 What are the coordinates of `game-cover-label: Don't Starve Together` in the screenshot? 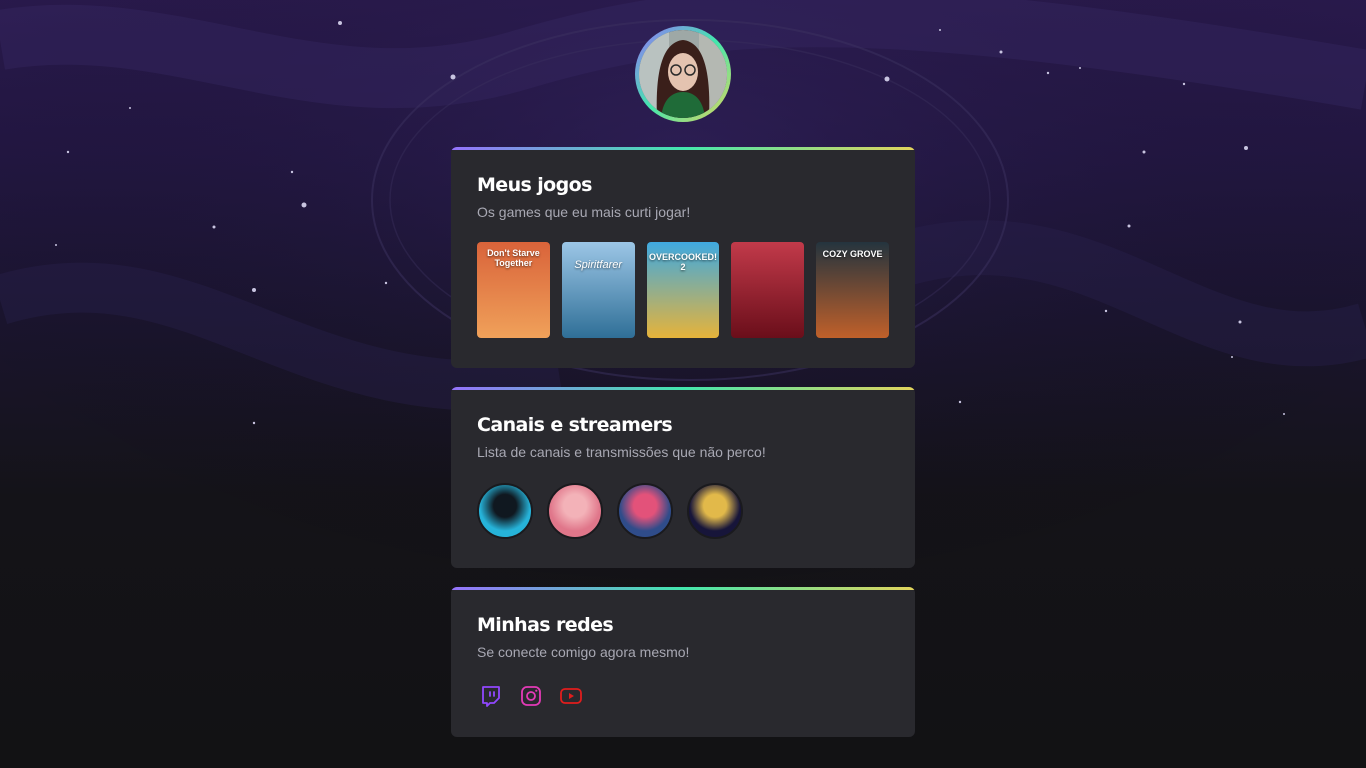 It's located at (513, 258).